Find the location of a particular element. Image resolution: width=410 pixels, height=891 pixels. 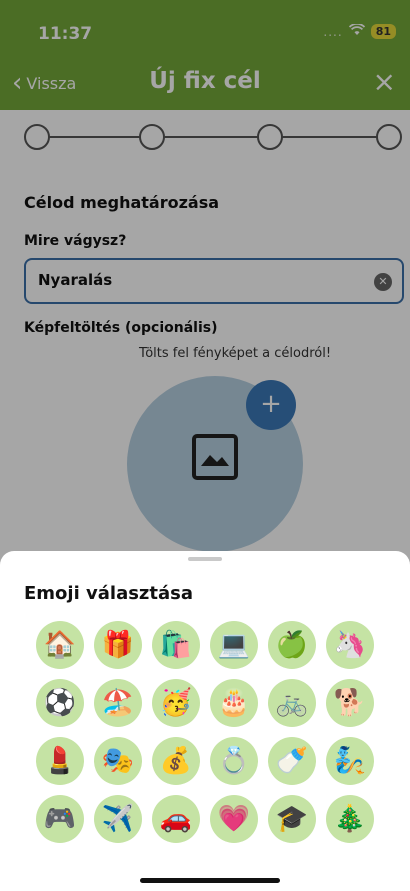

home-indicator is located at coordinates (210, 880).